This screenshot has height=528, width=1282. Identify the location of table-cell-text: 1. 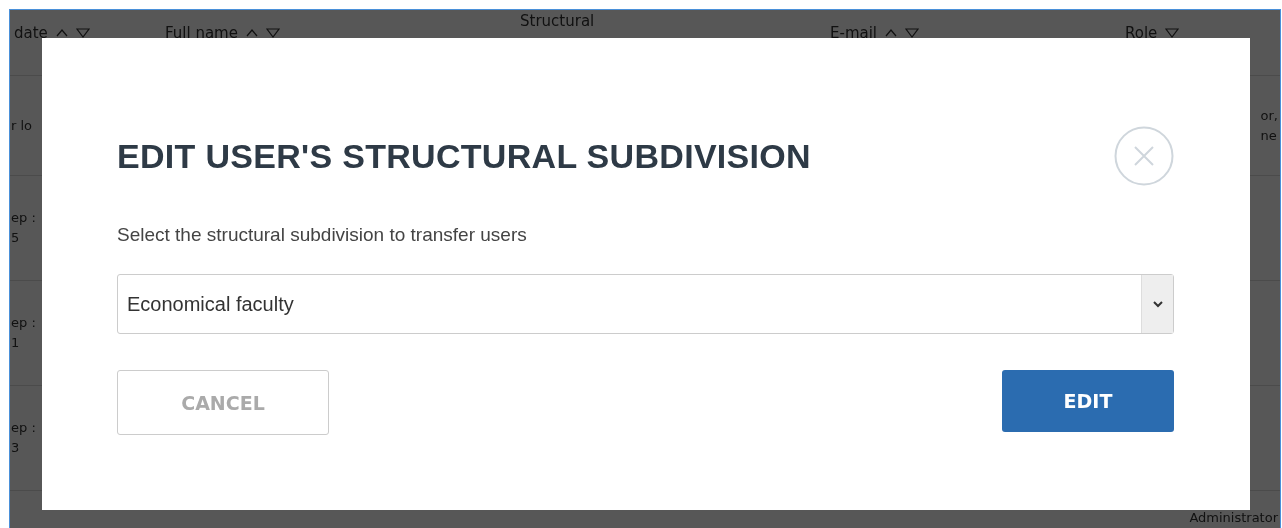
(16, 343).